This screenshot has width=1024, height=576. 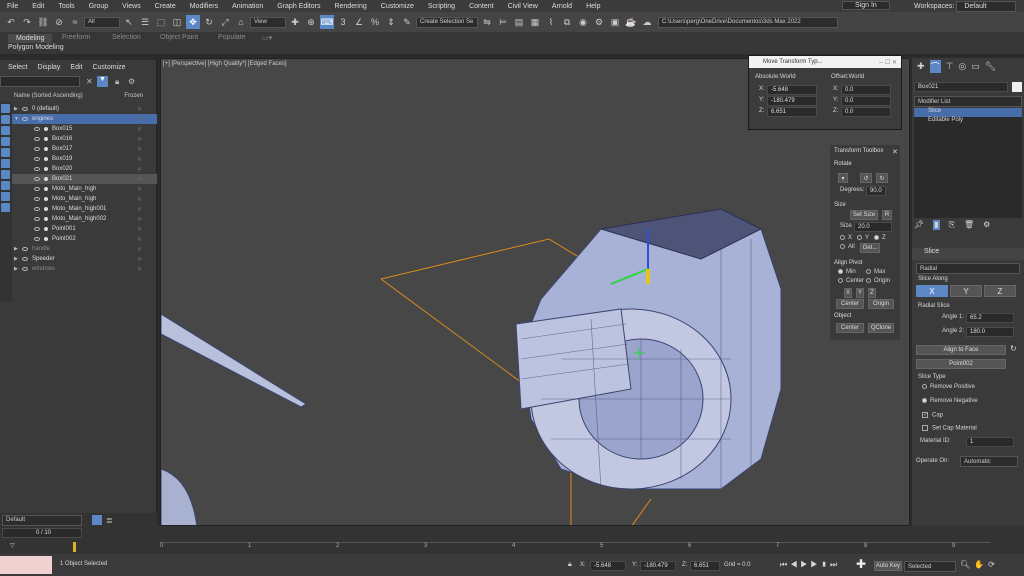 I want to click on scene-row: Moto_Main_high001 ❄, so click(x=84, y=209).